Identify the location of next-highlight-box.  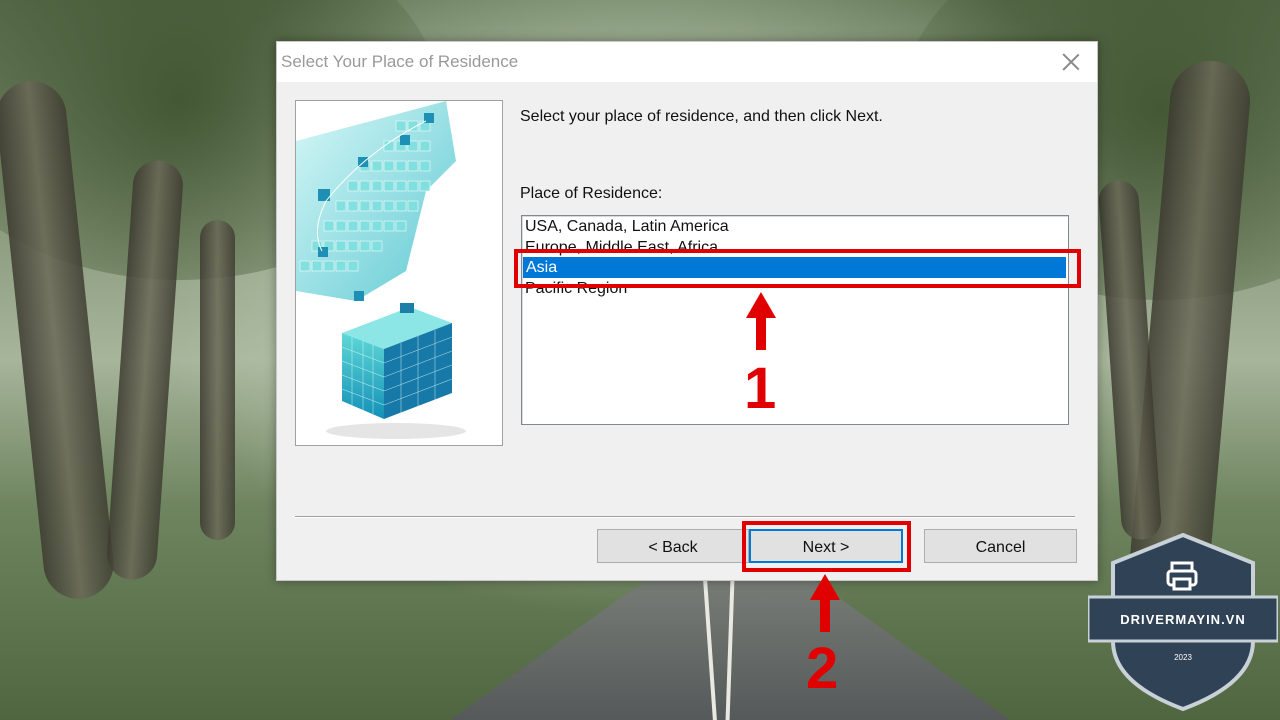
(826, 546).